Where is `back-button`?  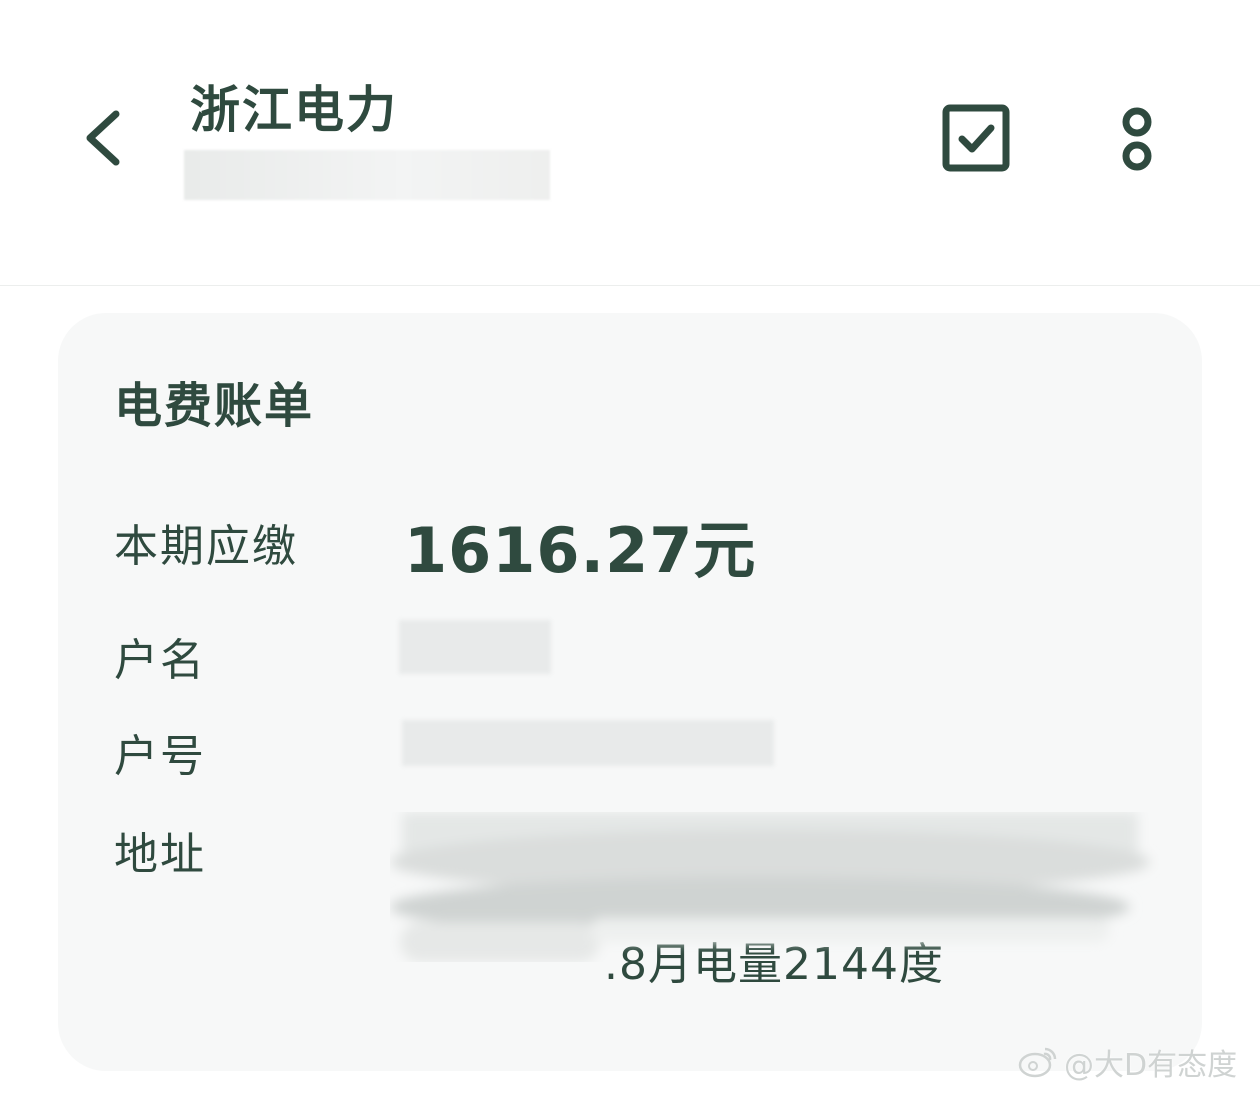 back-button is located at coordinates (107, 138).